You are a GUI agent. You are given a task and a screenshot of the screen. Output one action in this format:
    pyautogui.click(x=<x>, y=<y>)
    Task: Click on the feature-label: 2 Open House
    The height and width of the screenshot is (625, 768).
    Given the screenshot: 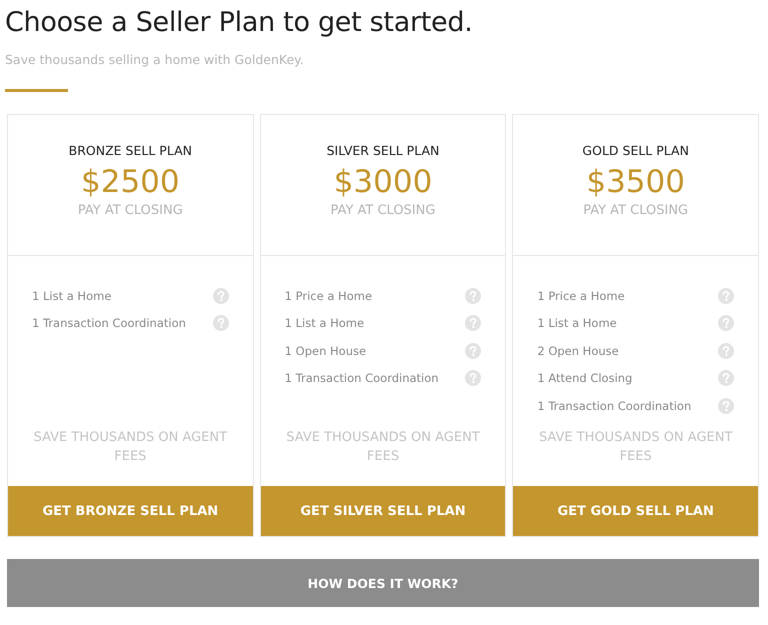 What is the action you would take?
    pyautogui.click(x=578, y=351)
    